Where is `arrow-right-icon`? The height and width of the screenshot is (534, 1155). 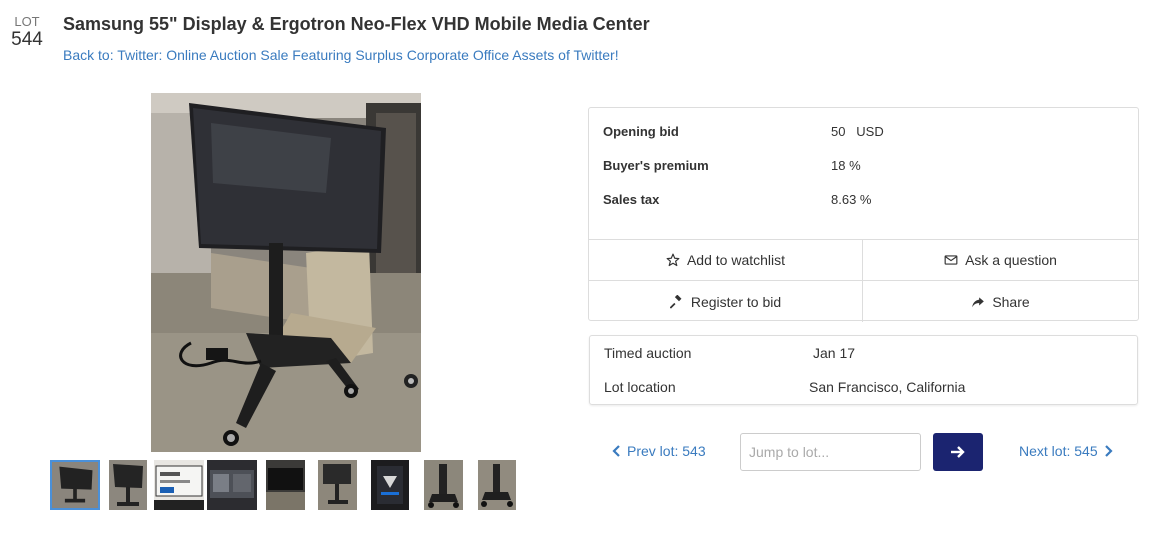
arrow-right-icon is located at coordinates (958, 452).